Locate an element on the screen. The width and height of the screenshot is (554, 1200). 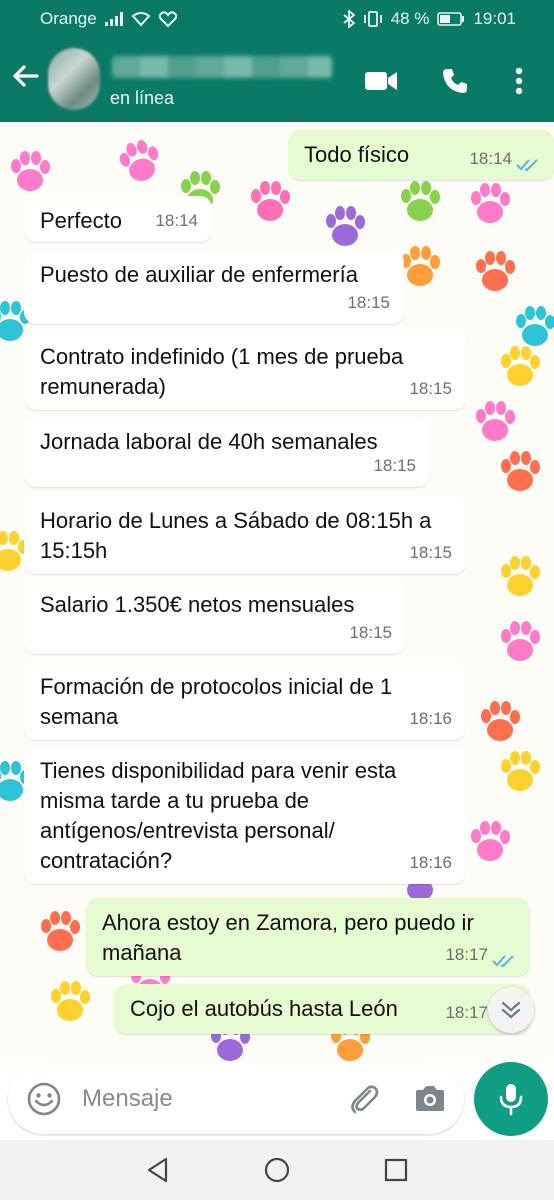
scroll-down-icon is located at coordinates (511, 1010).